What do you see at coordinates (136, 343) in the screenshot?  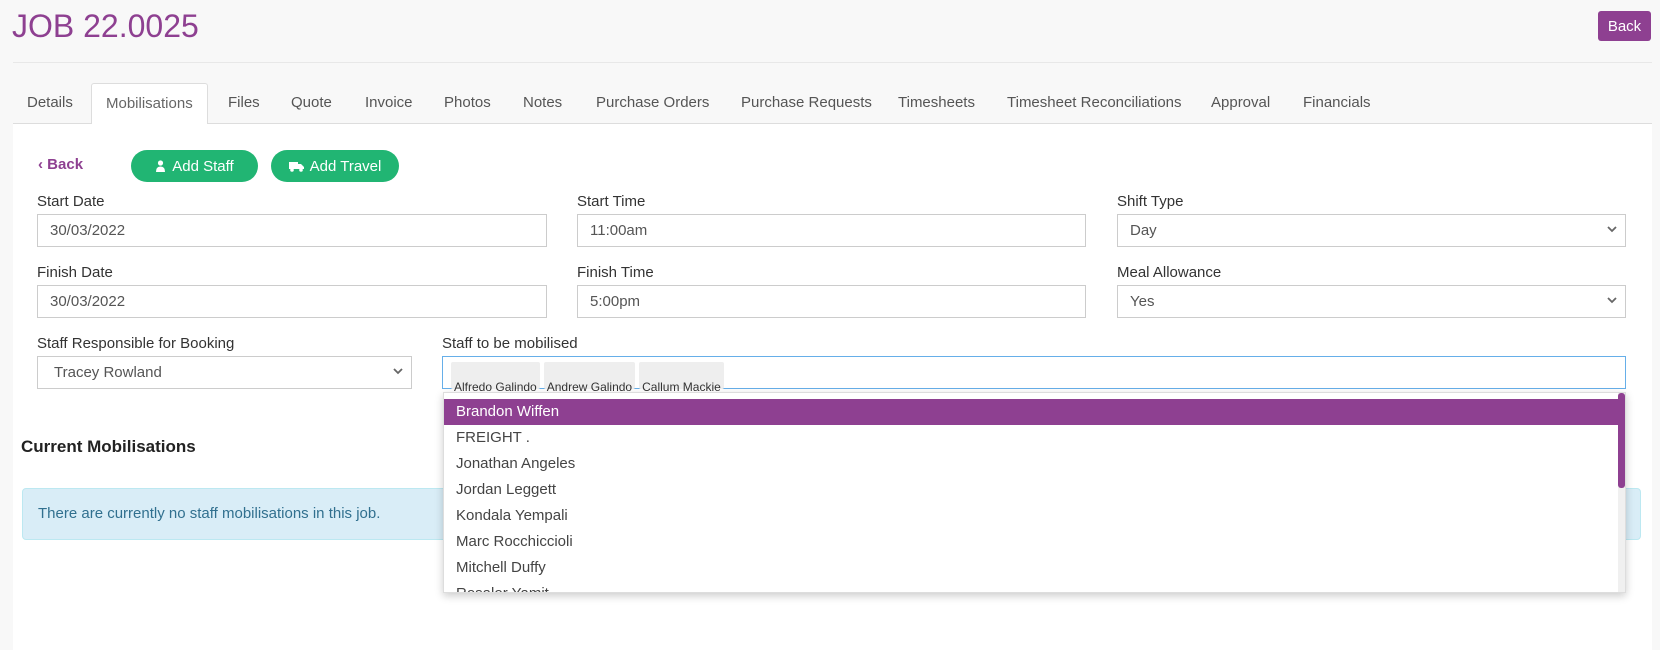 I see `staff-responsible-label: Staff Responsible for Booking` at bounding box center [136, 343].